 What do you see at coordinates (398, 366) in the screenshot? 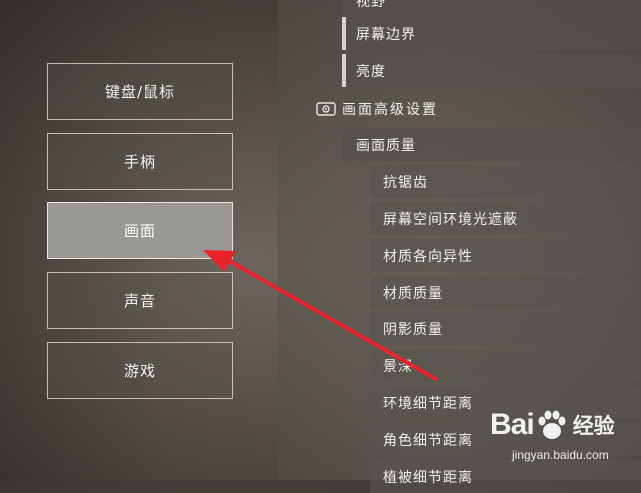
I see `setting-label: 景深` at bounding box center [398, 366].